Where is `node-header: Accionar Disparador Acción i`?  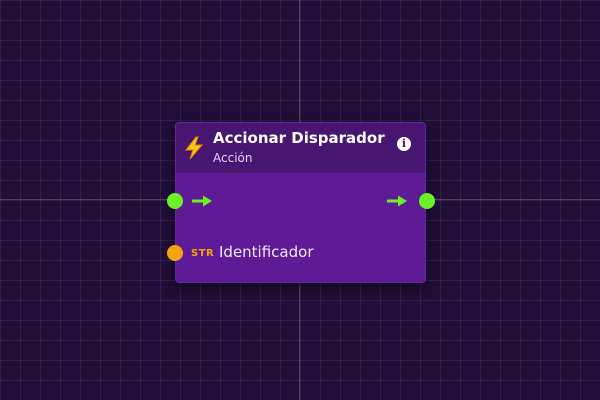
node-header: Accionar Disparador Acción i is located at coordinates (300, 148).